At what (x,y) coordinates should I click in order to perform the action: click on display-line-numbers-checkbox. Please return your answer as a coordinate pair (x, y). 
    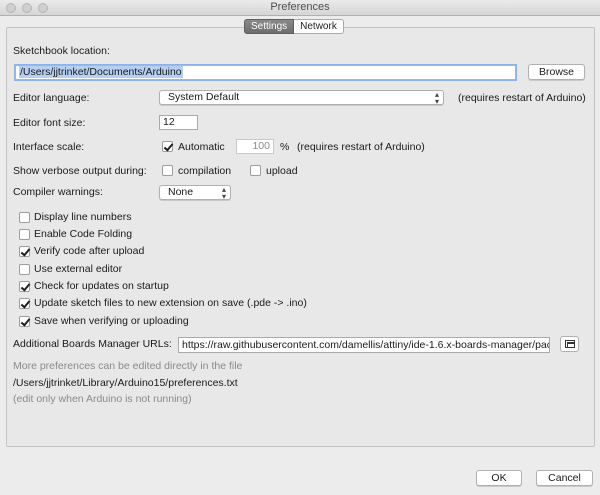
    Looking at the image, I should click on (24, 217).